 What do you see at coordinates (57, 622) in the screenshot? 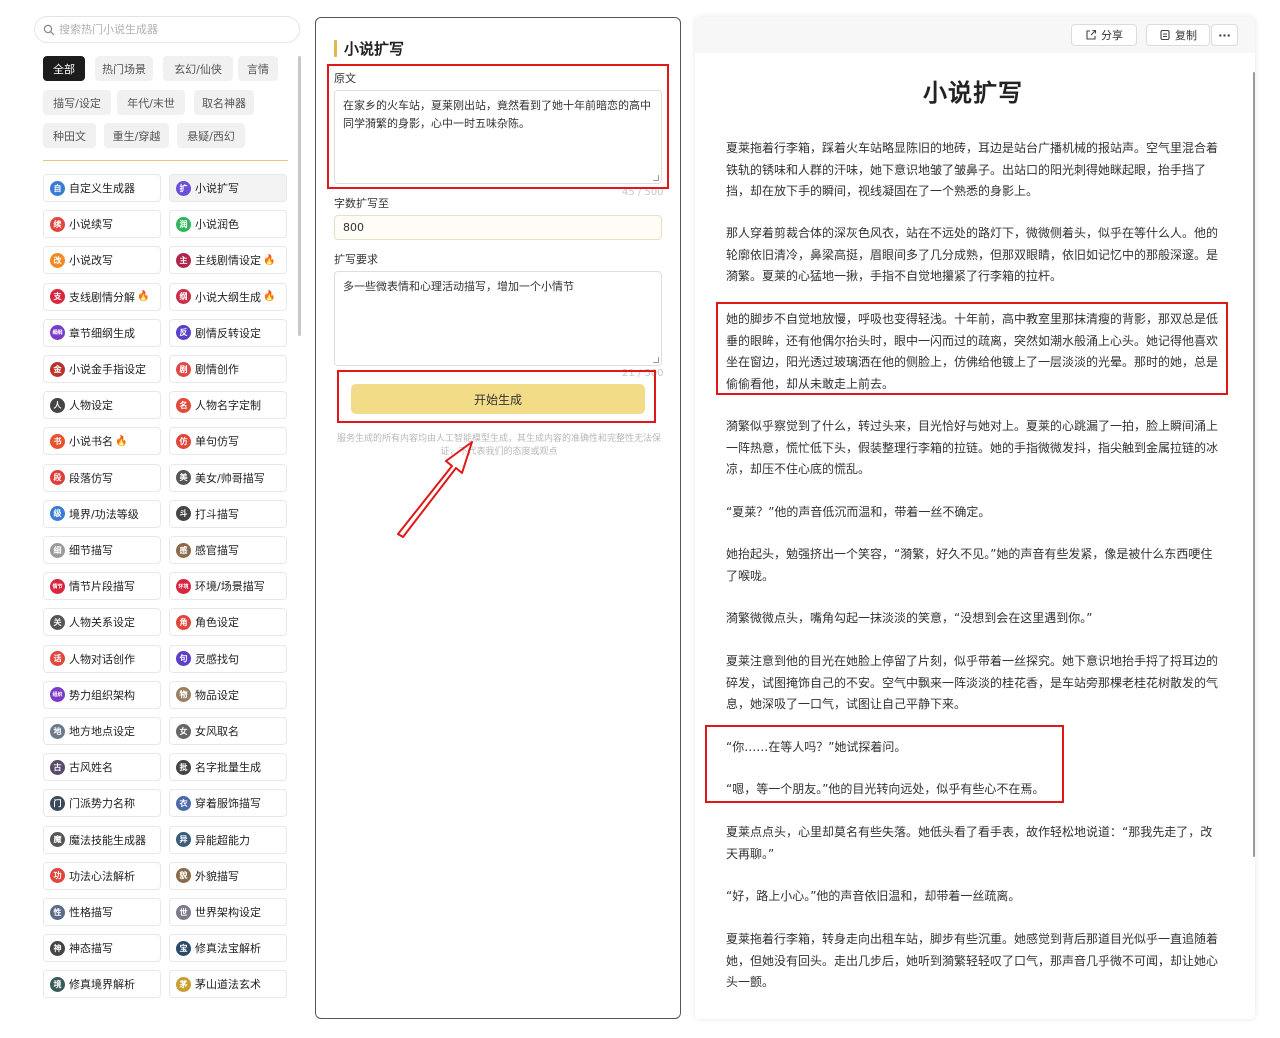
I see `tool-icon: 关` at bounding box center [57, 622].